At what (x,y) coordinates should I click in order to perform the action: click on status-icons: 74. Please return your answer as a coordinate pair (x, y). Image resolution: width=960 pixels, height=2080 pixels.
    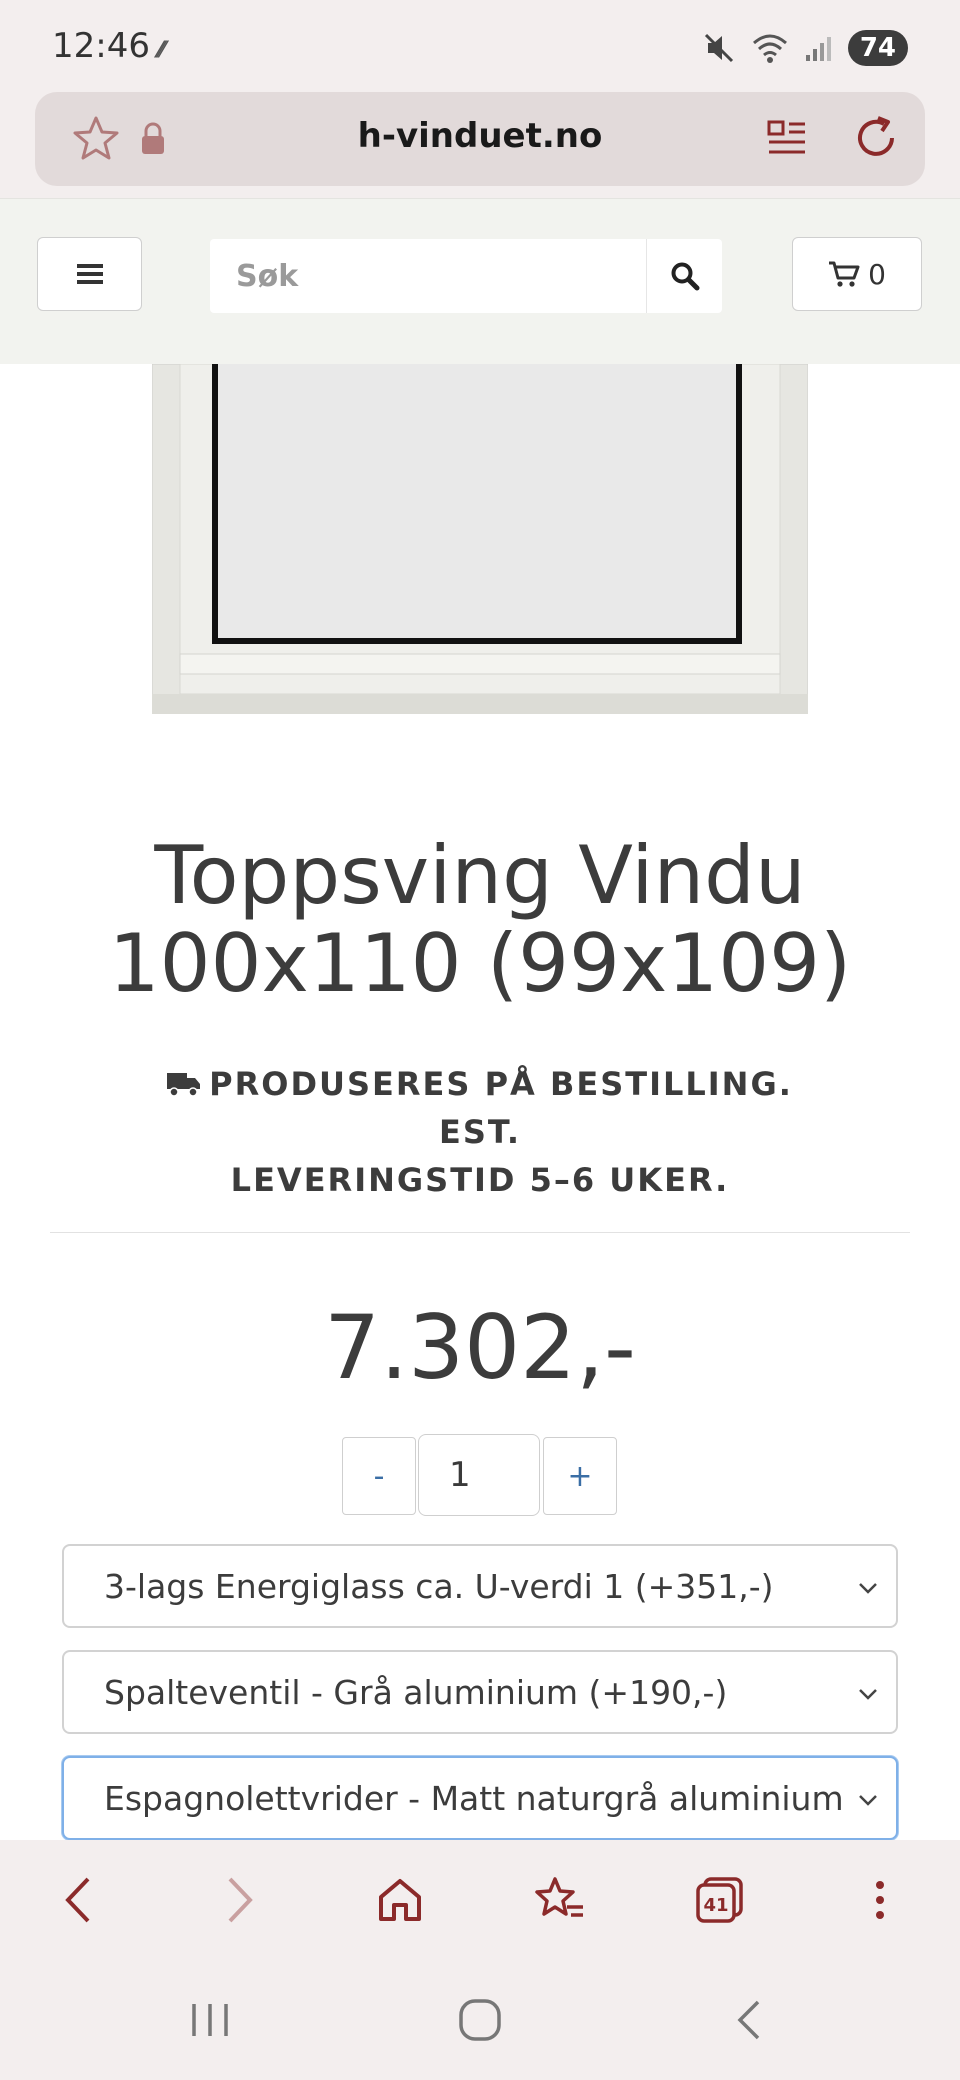
    Looking at the image, I should click on (805, 48).